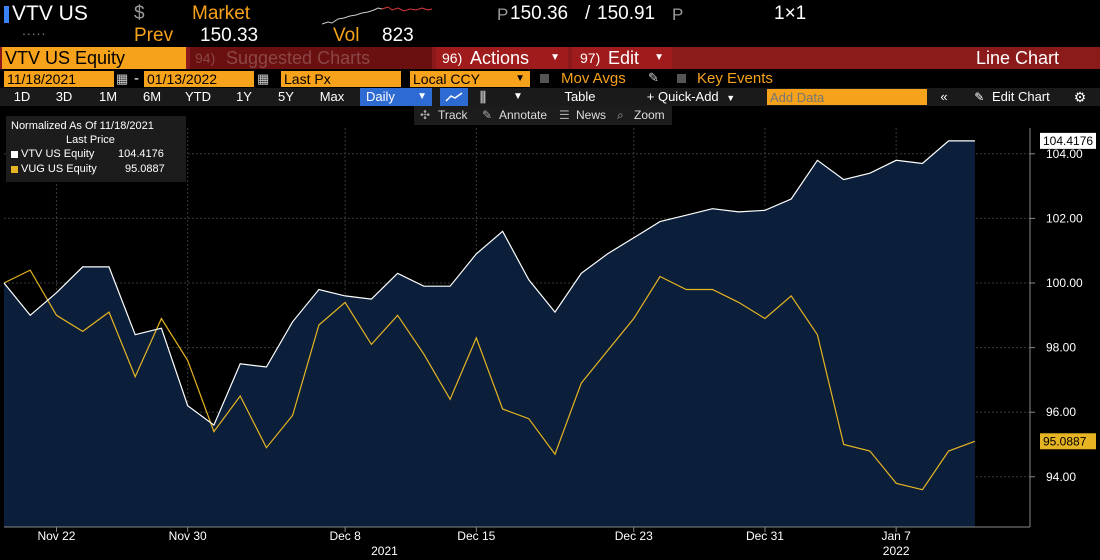 The width and height of the screenshot is (1100, 560). I want to click on y-tick-label: 98.00, so click(1061, 348).